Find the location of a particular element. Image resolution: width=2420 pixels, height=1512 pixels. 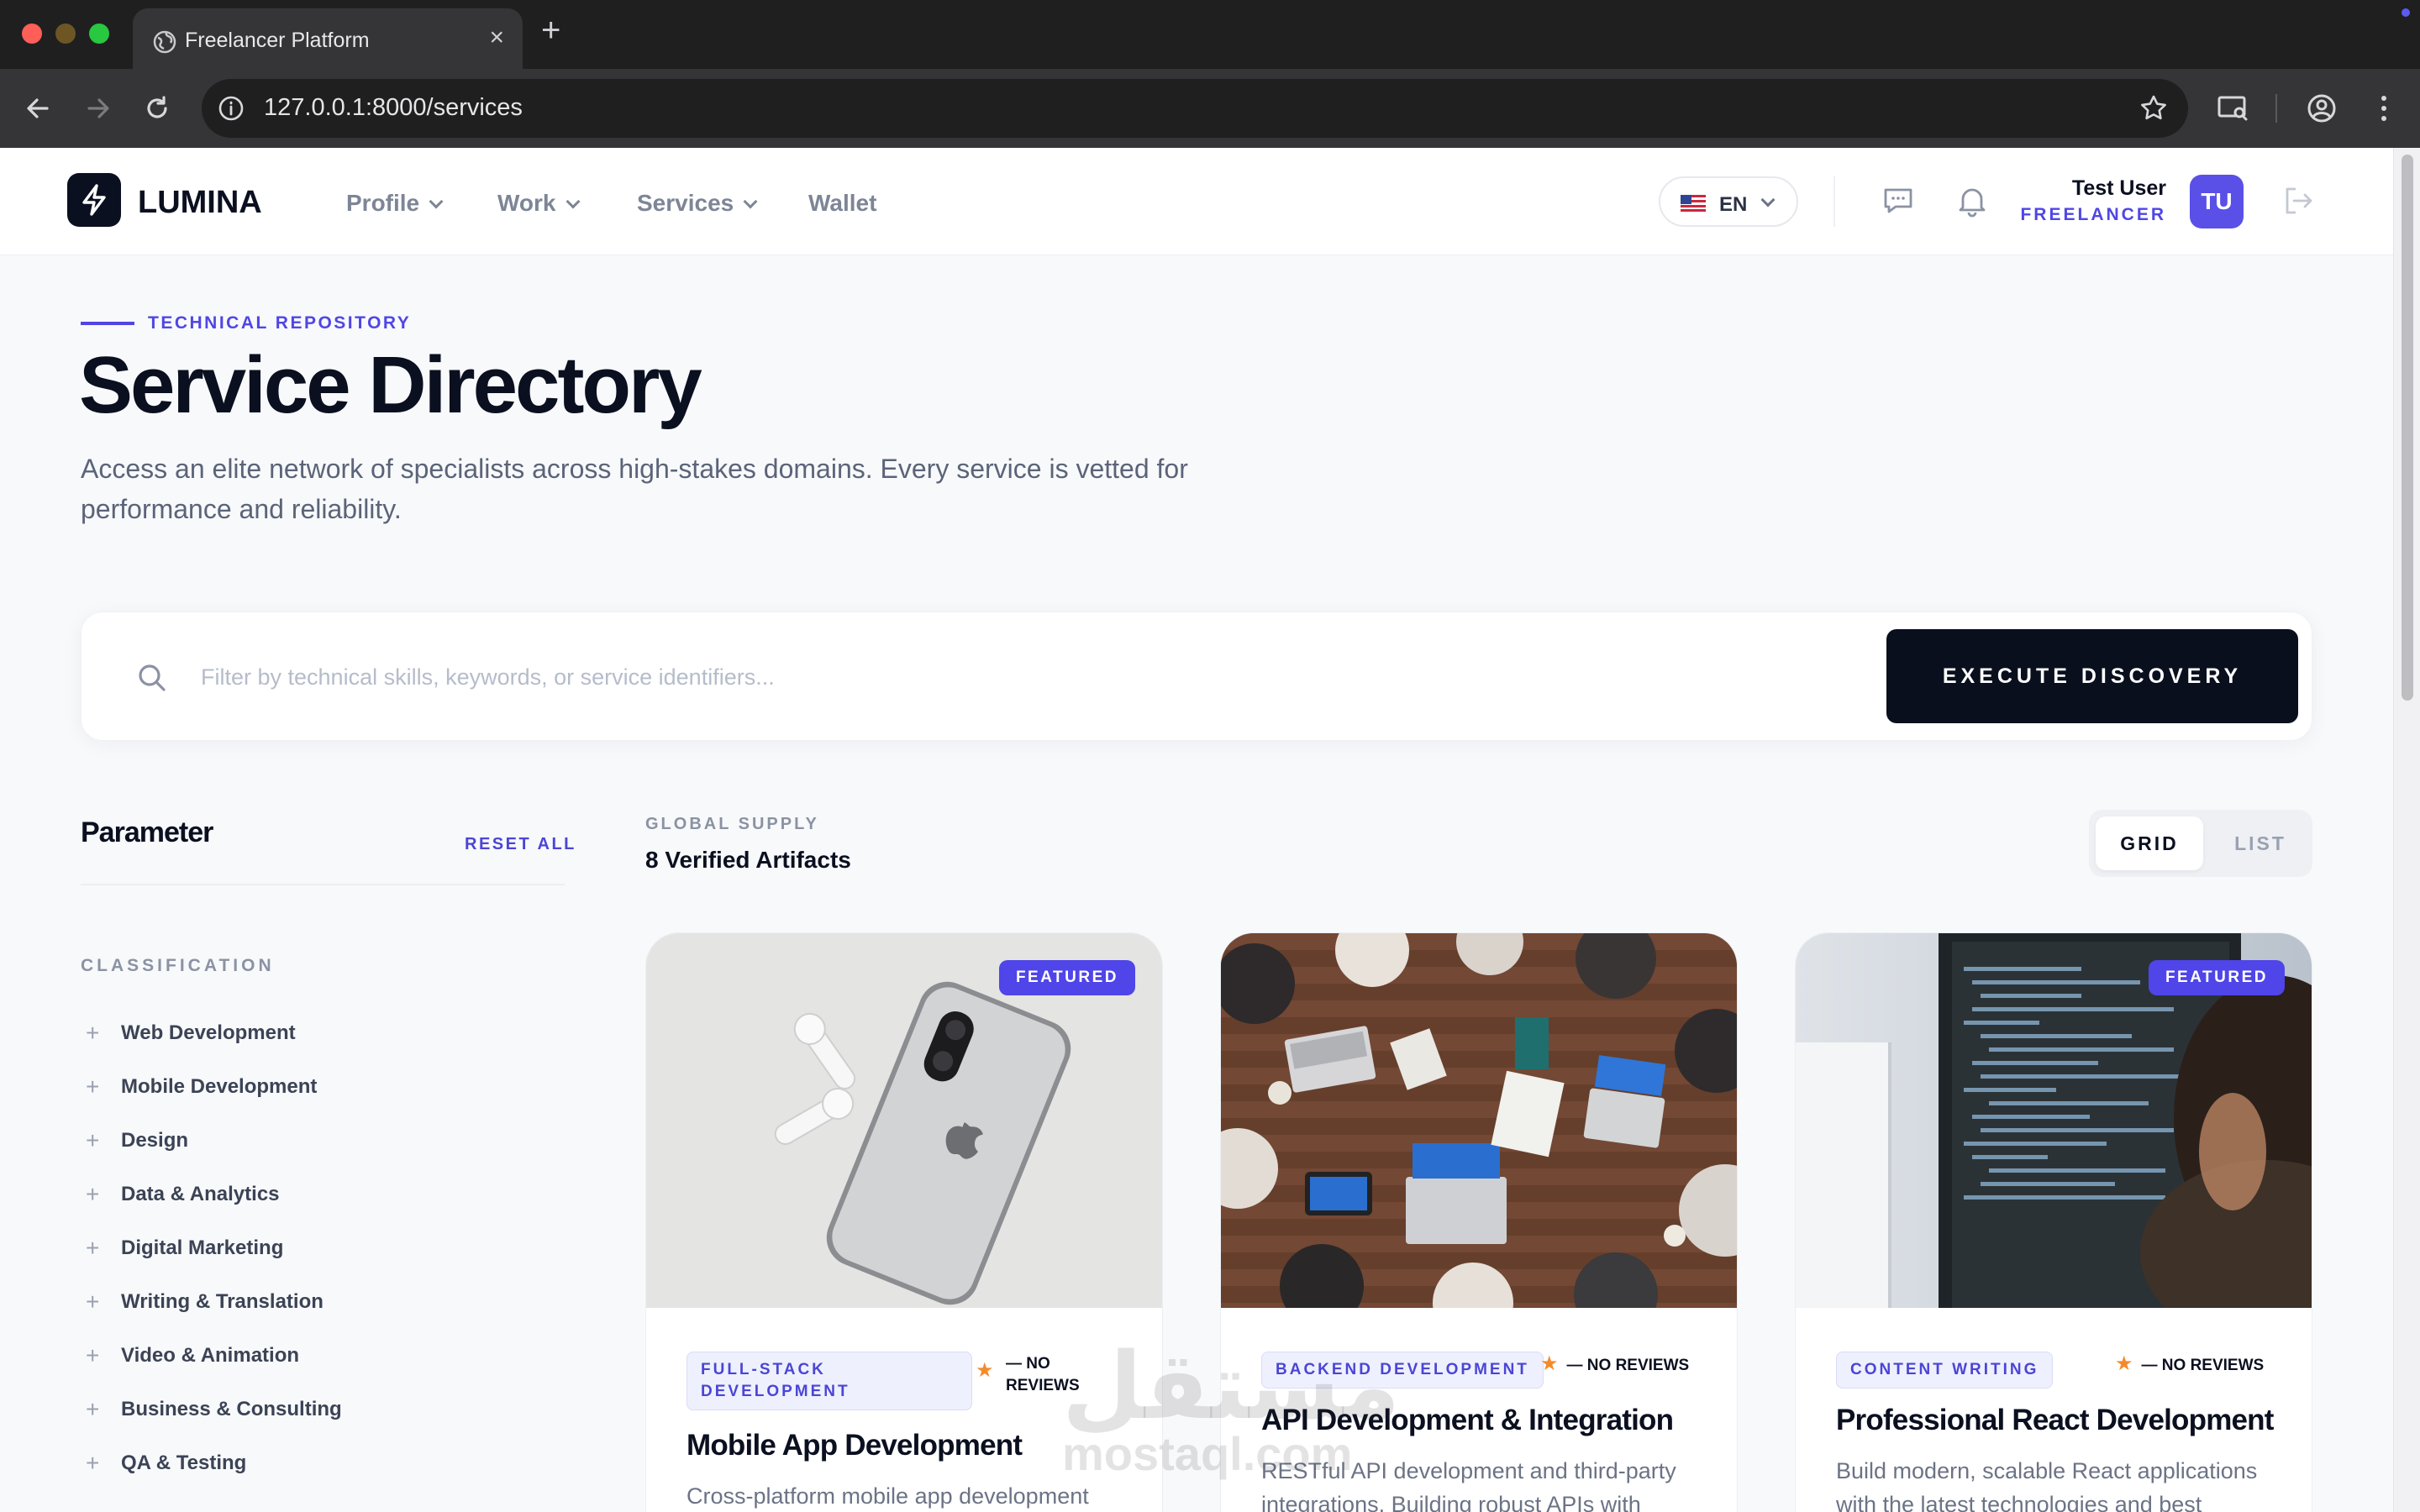

nav-work: Work is located at coordinates (538, 203).